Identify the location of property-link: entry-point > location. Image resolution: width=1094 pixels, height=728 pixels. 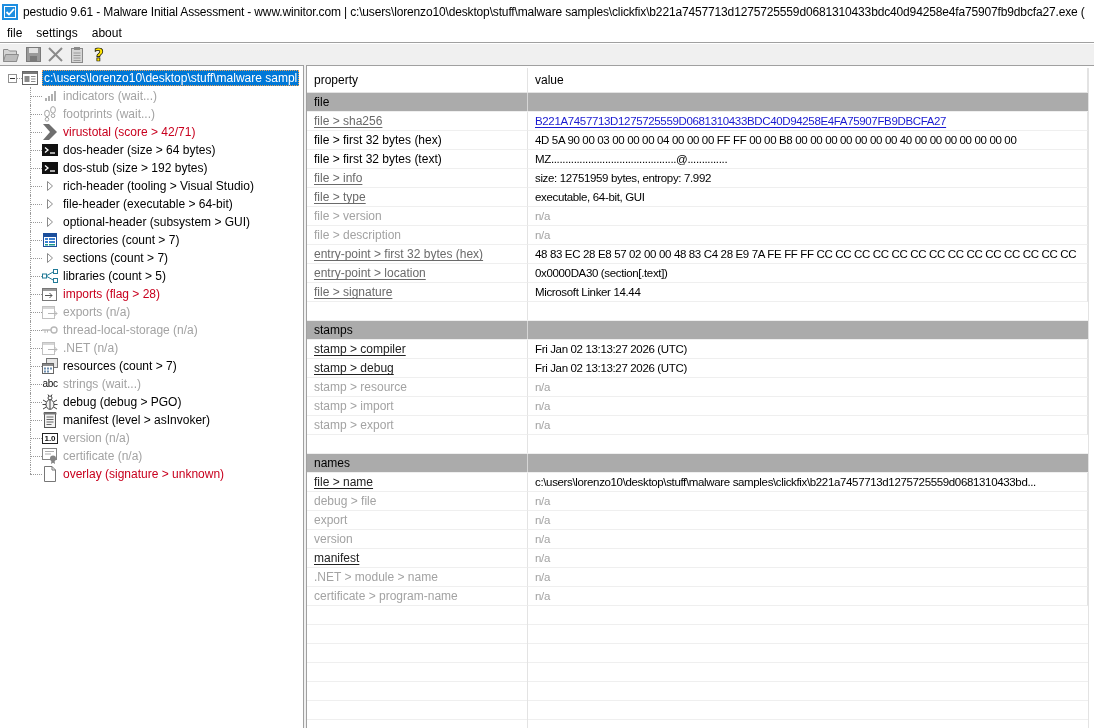
(370, 273).